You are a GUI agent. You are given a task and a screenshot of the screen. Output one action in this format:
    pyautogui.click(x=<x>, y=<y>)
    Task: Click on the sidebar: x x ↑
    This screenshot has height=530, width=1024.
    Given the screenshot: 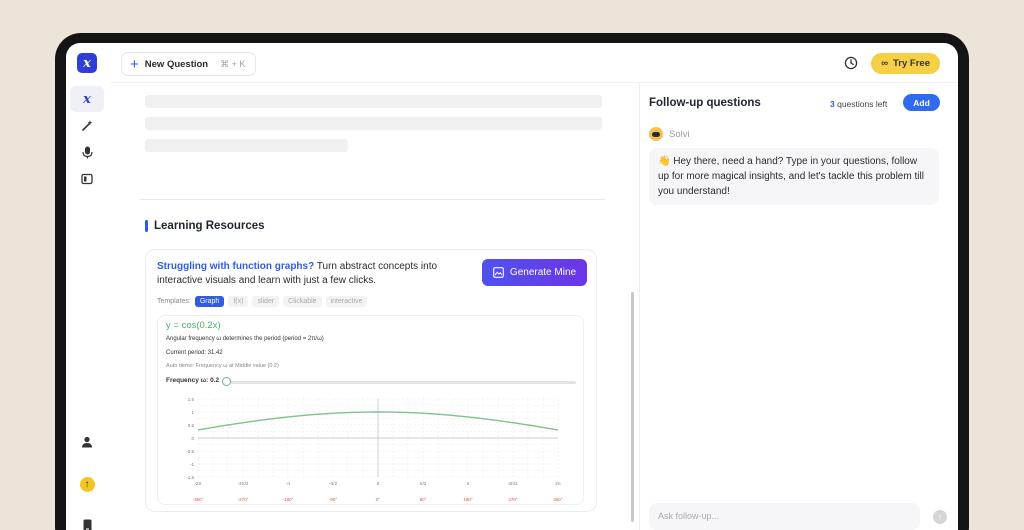 What is the action you would take?
    pyautogui.click(x=88, y=286)
    